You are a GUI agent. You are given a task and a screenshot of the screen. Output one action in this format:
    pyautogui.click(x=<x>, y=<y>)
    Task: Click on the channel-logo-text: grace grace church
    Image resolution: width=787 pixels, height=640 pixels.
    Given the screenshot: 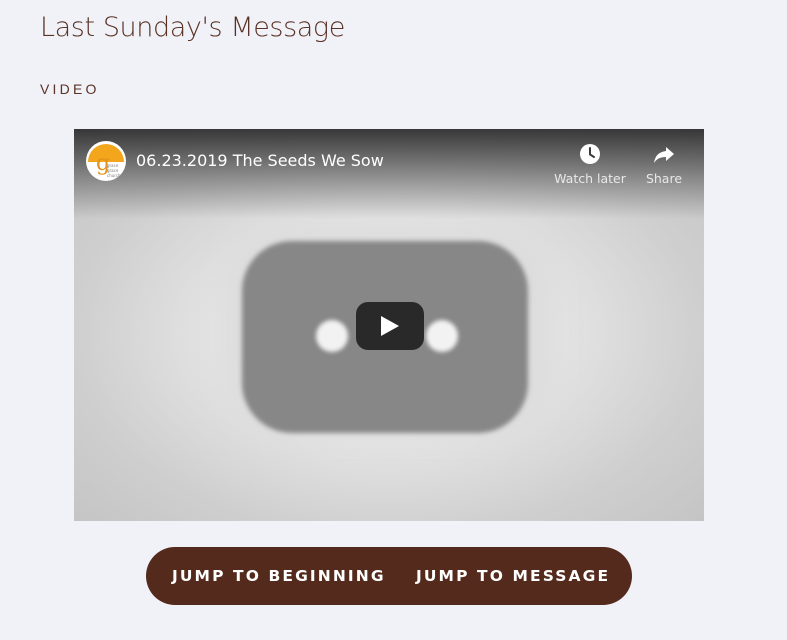 What is the action you would take?
    pyautogui.click(x=114, y=170)
    